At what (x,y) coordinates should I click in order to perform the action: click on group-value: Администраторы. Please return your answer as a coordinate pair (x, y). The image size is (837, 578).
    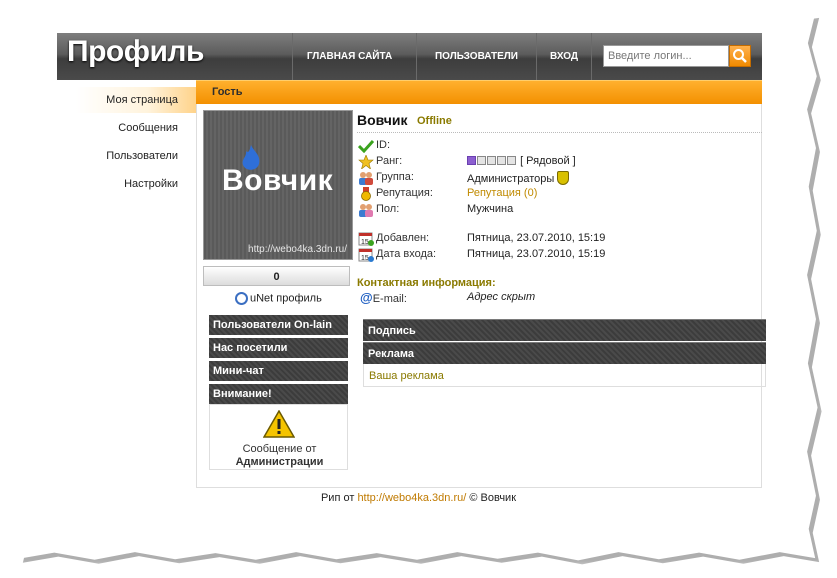
    Looking at the image, I should click on (518, 178).